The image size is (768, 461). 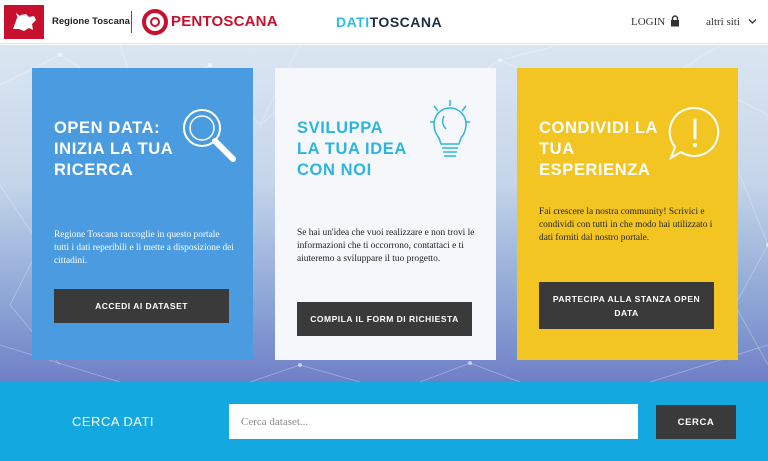 What do you see at coordinates (384, 319) in the screenshot?
I see `request-form-button: COMPILA IL FORM DI RICHIESTA` at bounding box center [384, 319].